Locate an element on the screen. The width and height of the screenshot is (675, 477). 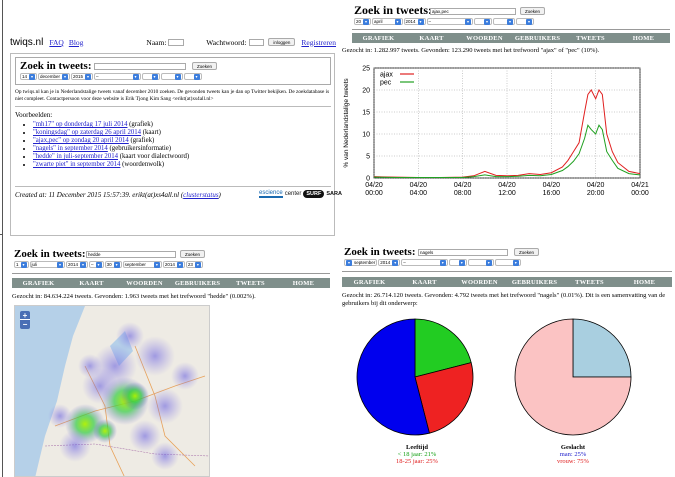
password-input is located at coordinates (256, 42).